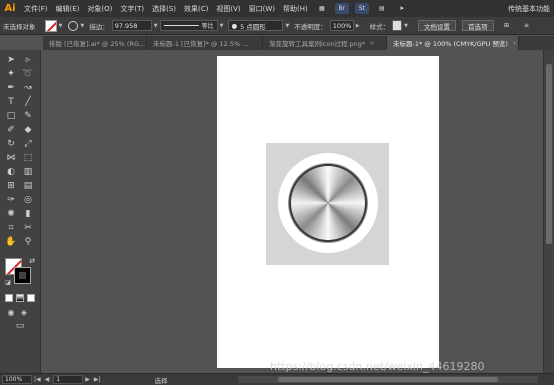  I want to click on perspective-grid-tool-icon: ▥, so click(28, 172).